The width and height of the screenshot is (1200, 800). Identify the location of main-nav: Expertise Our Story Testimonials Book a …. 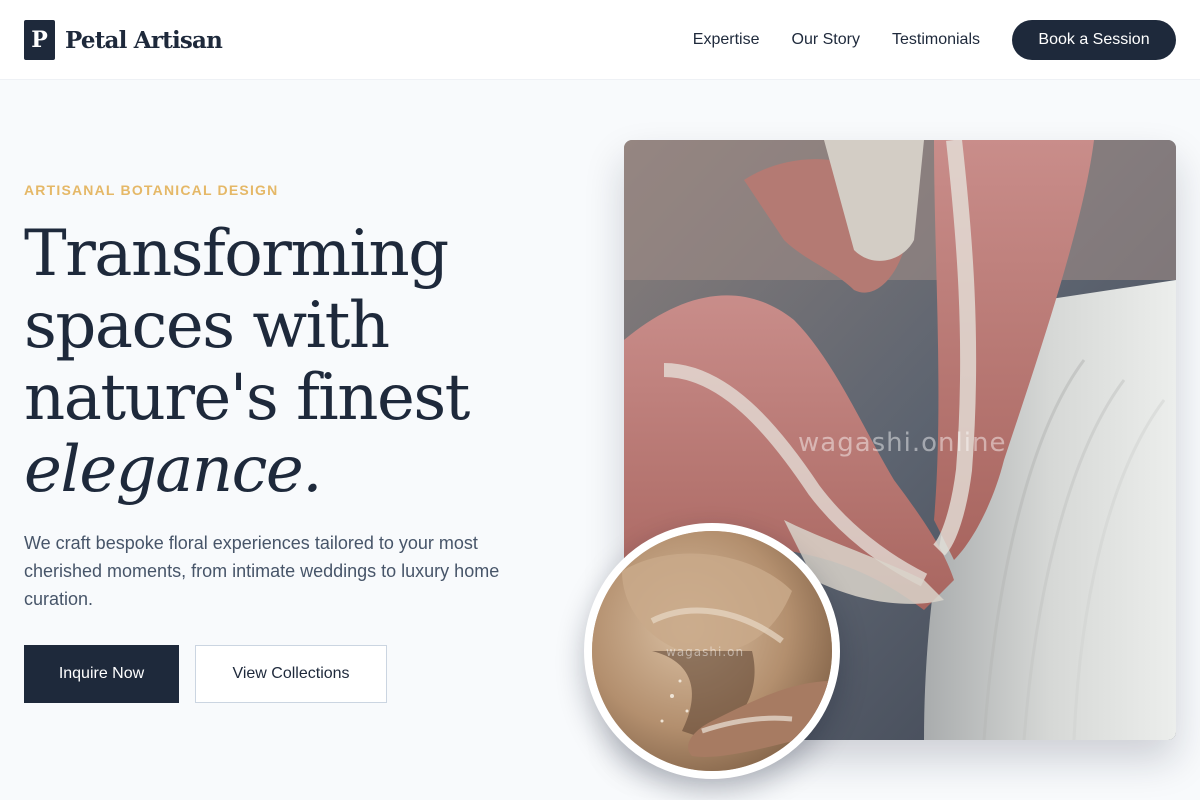
(934, 40).